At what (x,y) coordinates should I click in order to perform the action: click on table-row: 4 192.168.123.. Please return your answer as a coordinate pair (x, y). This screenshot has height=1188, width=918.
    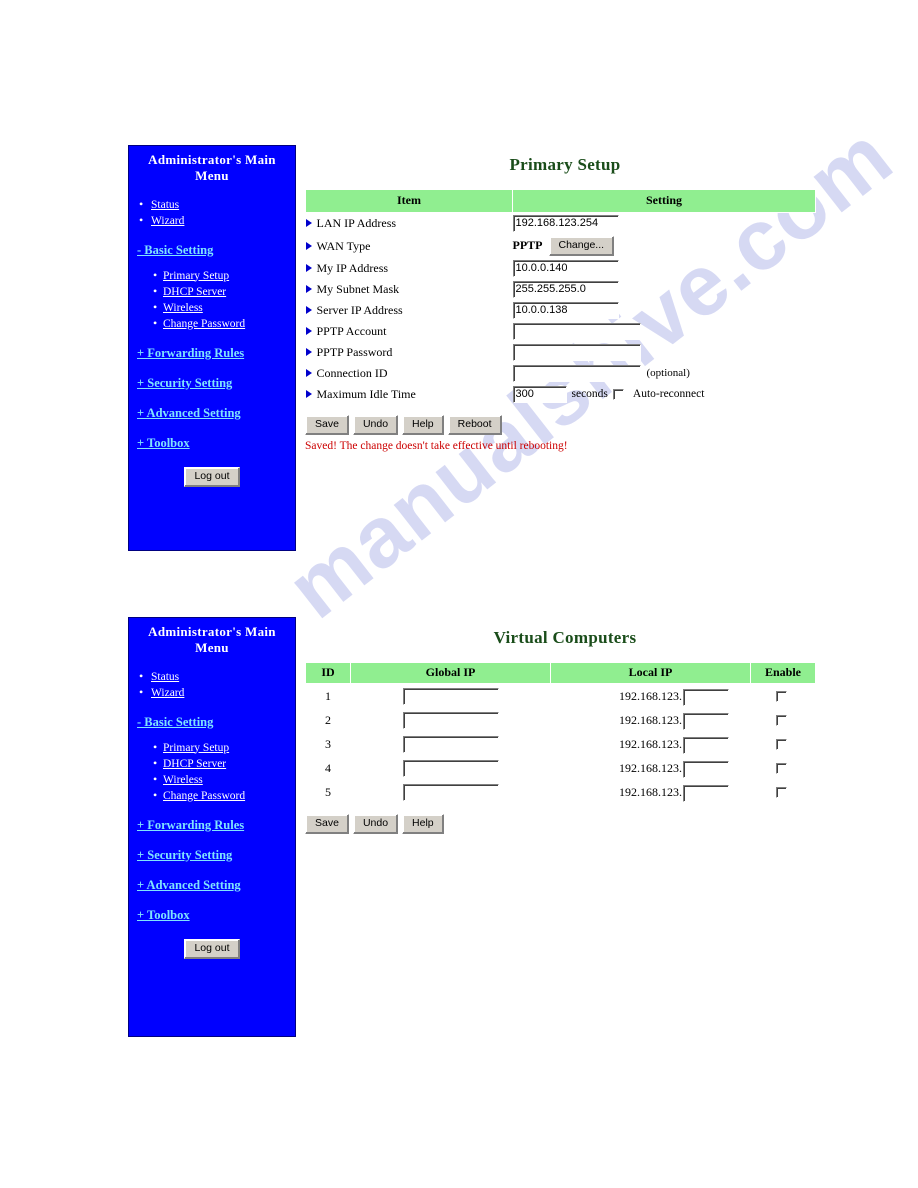
    Looking at the image, I should click on (561, 768).